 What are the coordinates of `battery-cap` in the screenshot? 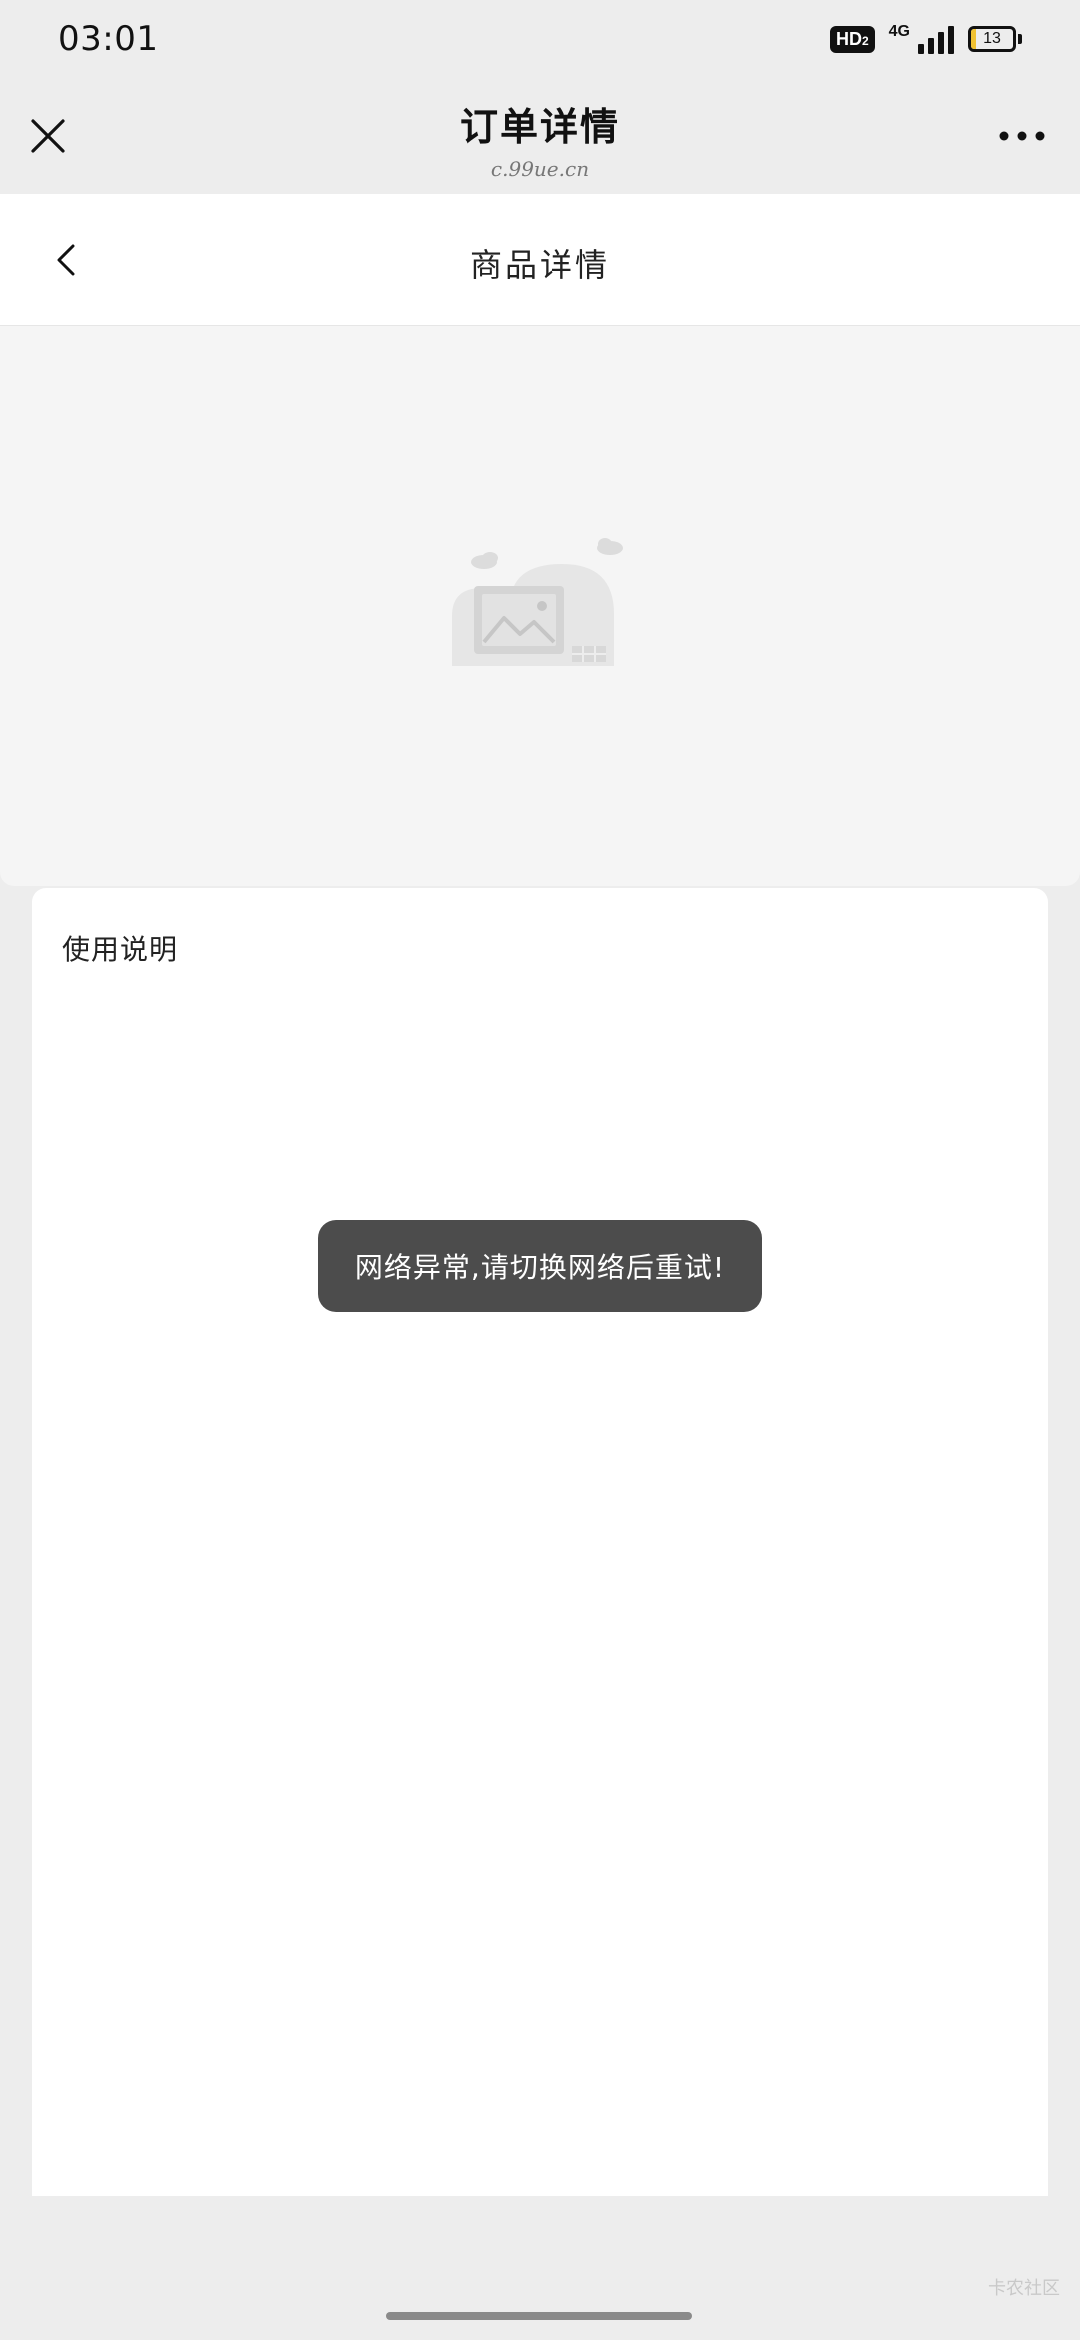 It's located at (1020, 39).